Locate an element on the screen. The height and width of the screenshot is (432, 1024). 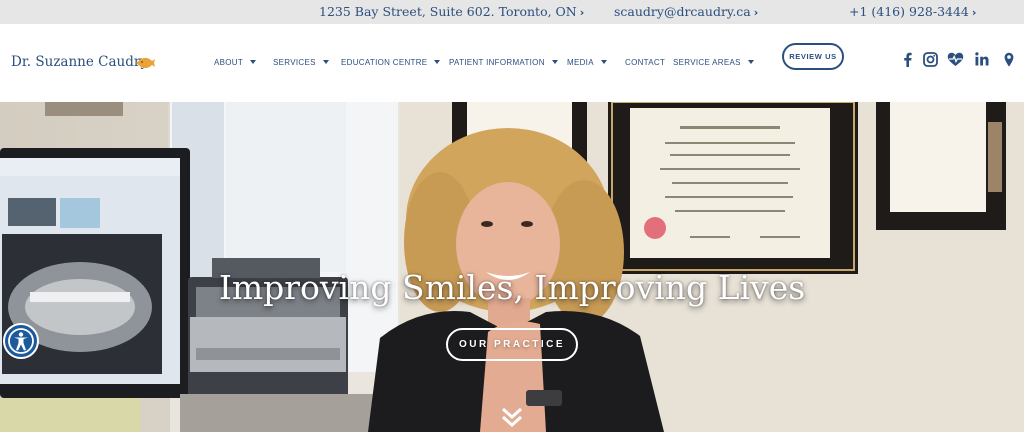
address-link: 1235 Bay Street, Suite 602. Toronto, ON › is located at coordinates (451, 11).